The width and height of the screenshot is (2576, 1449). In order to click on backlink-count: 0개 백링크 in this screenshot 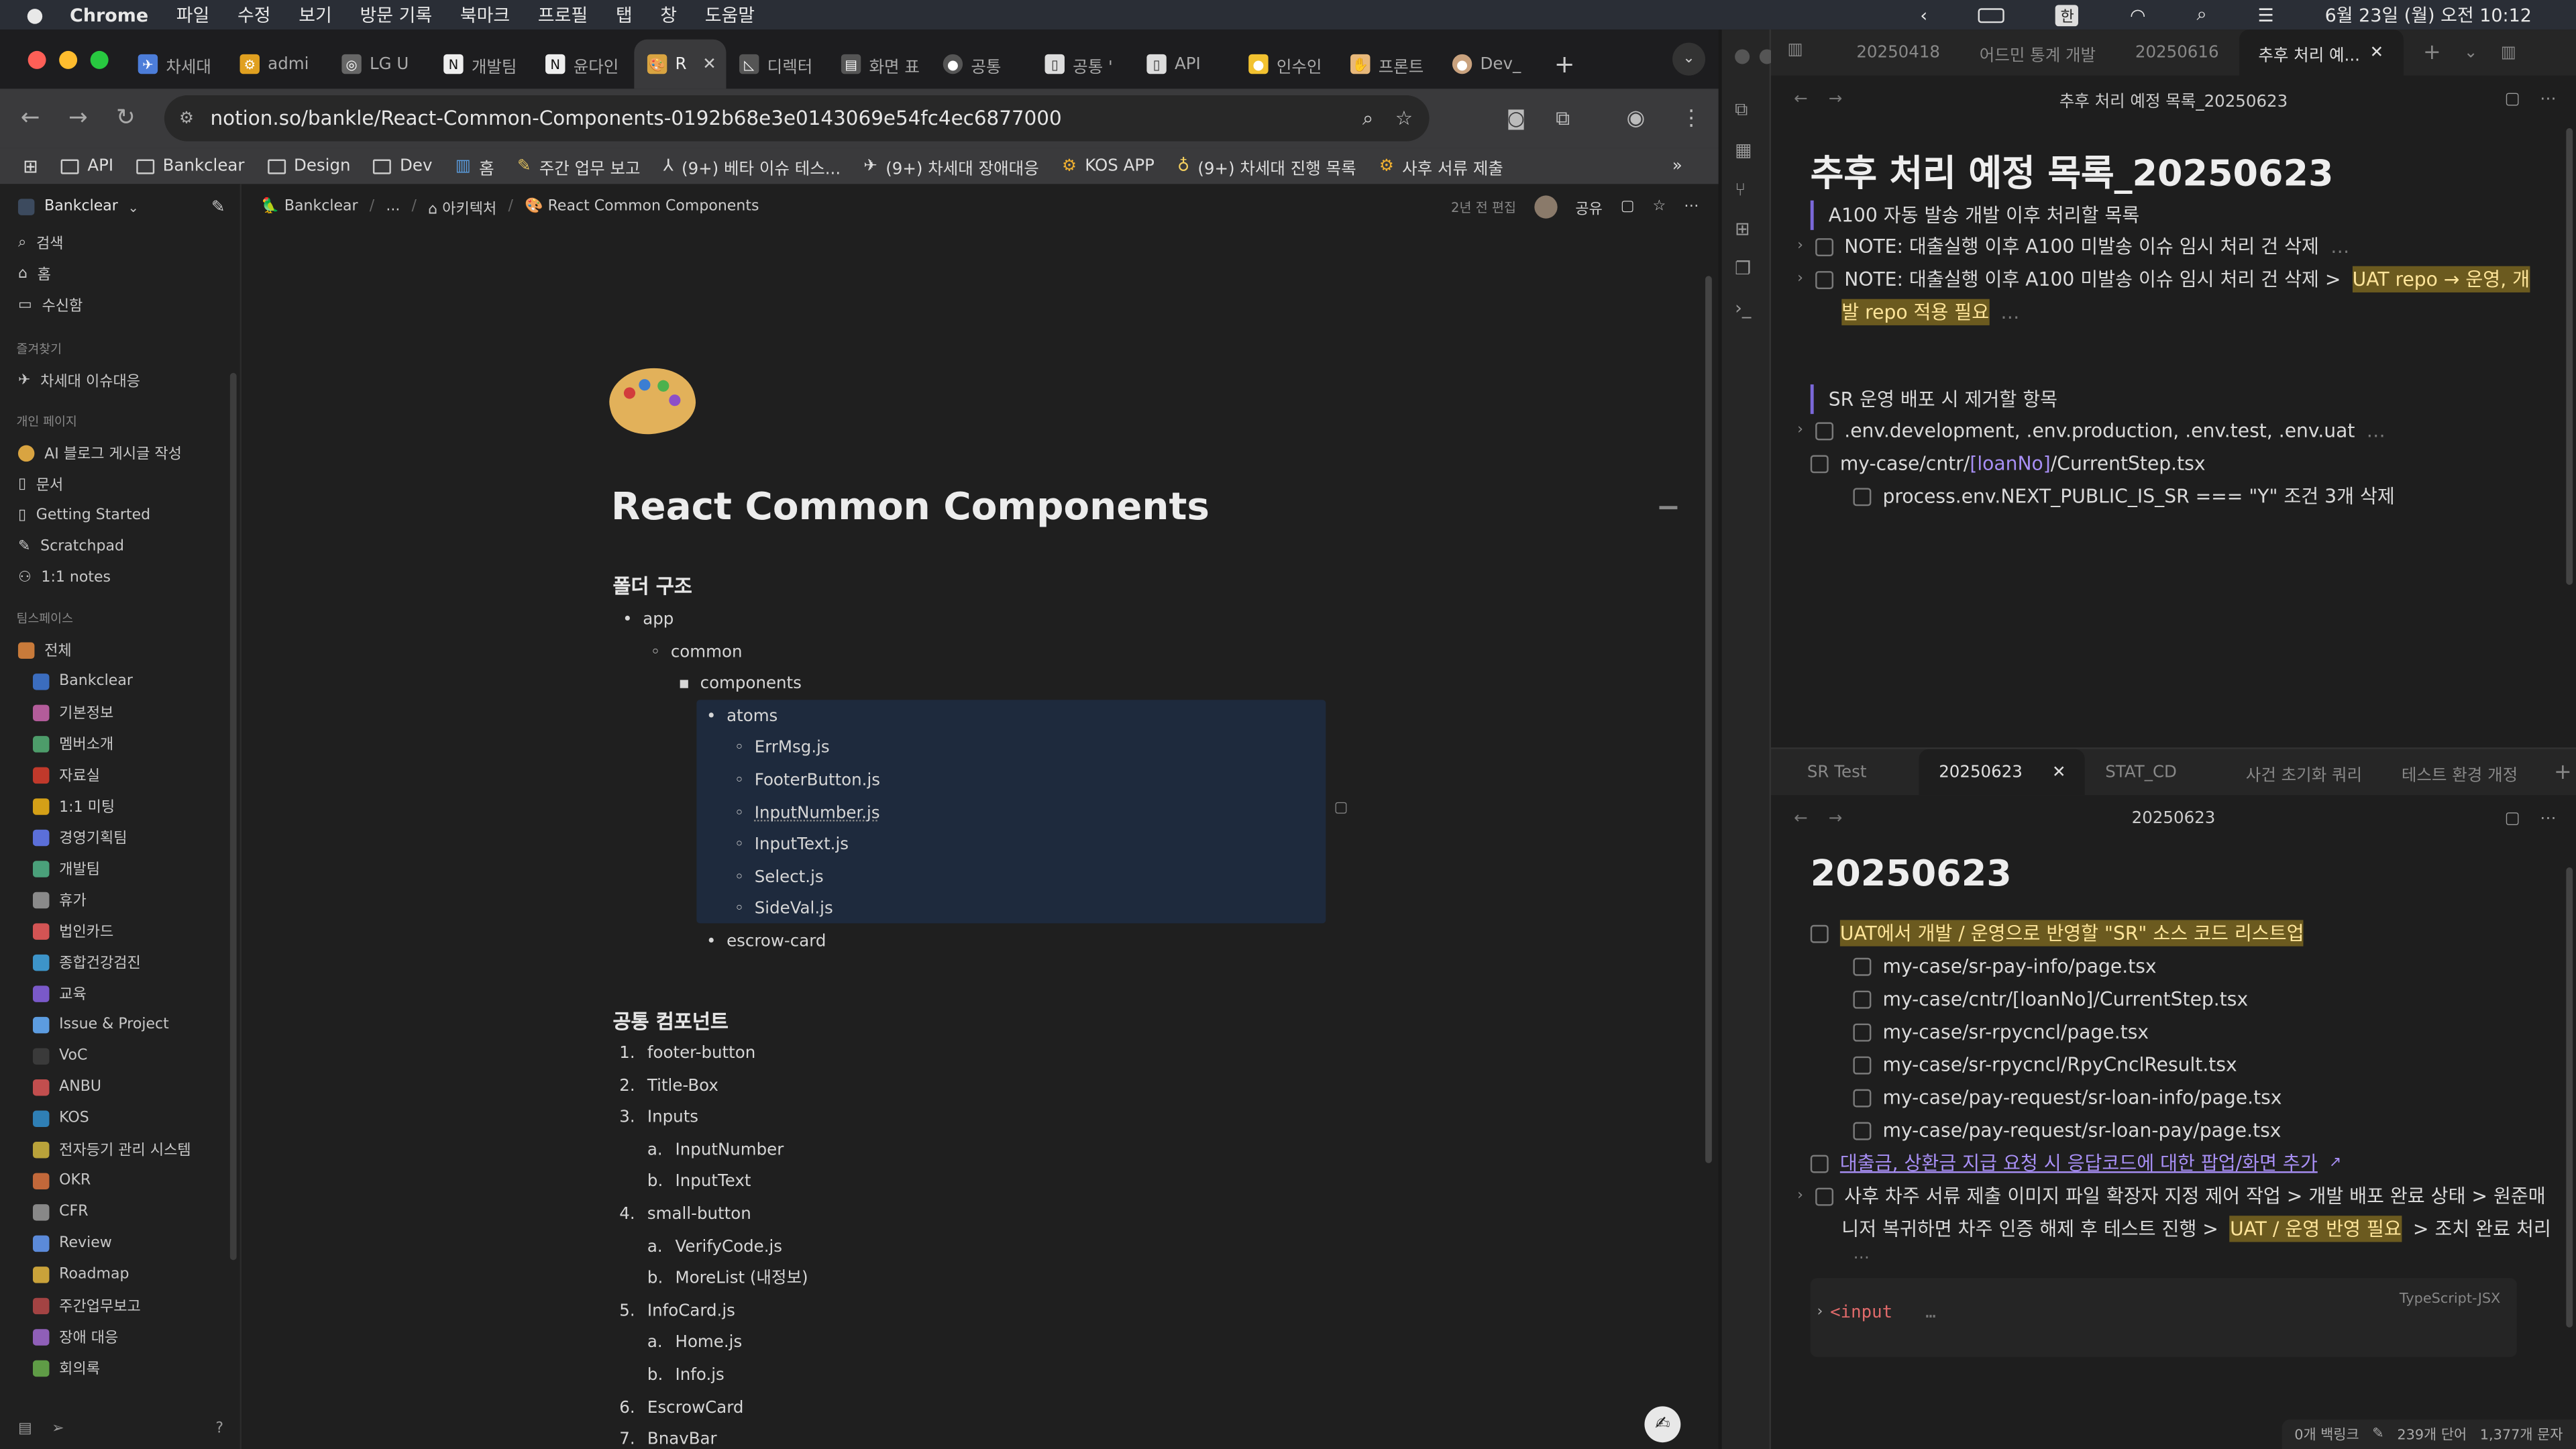, I will do `click(2326, 1434)`.